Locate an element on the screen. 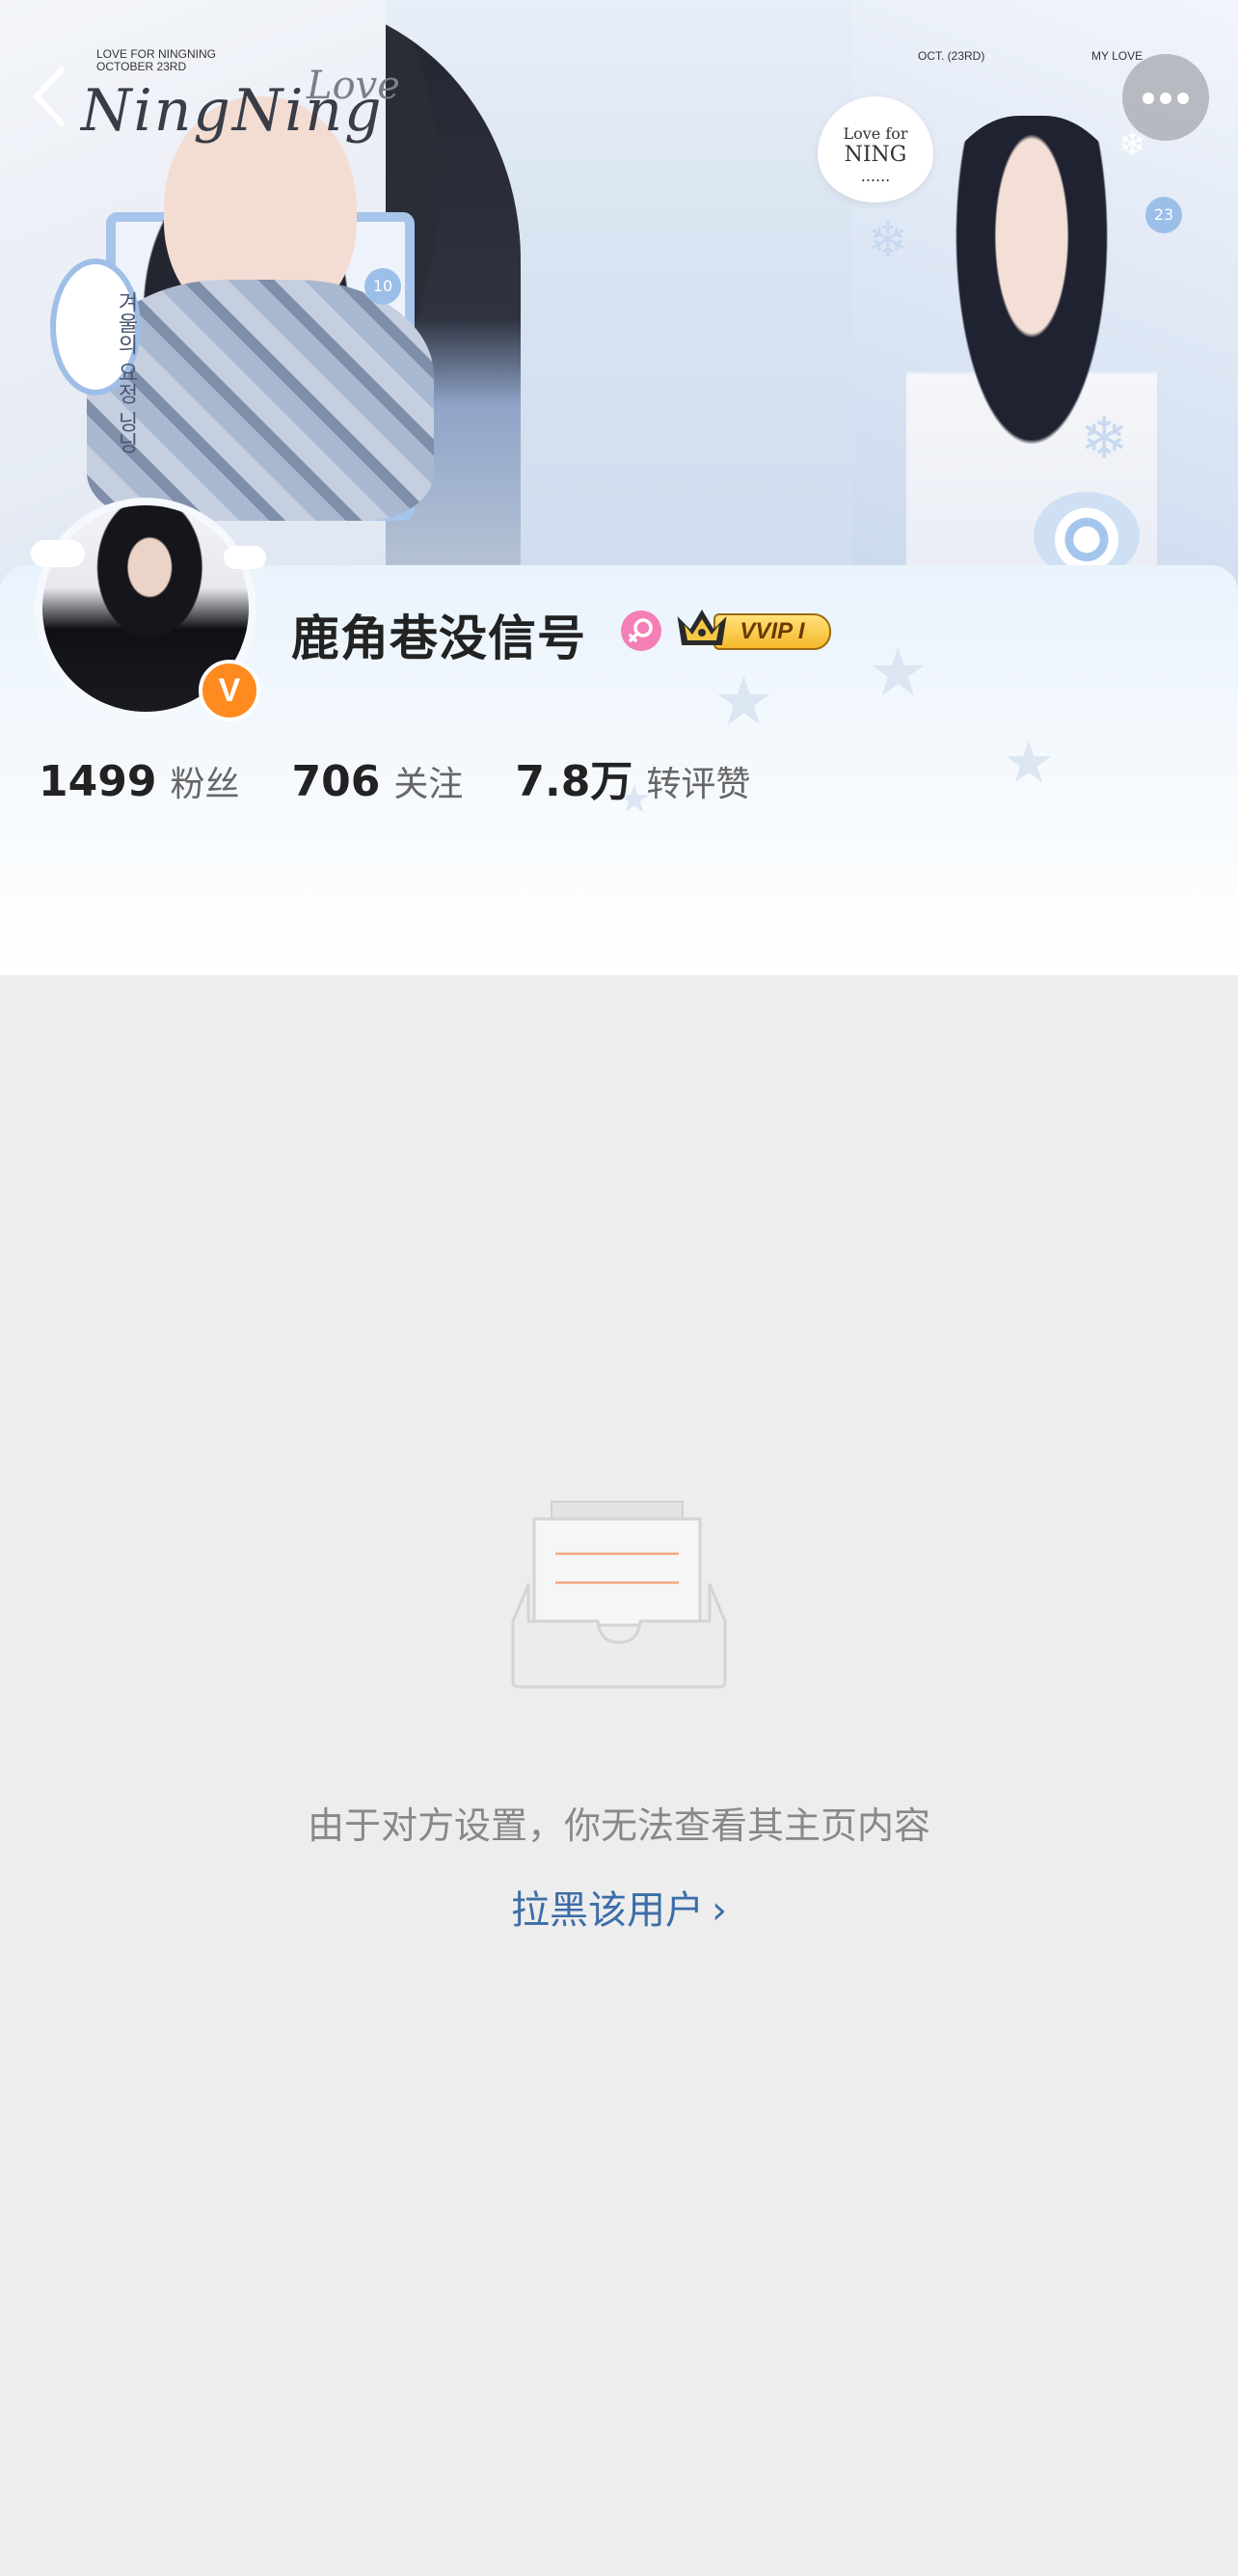  block-user-label: 拉黑该用户 is located at coordinates (607, 1910).